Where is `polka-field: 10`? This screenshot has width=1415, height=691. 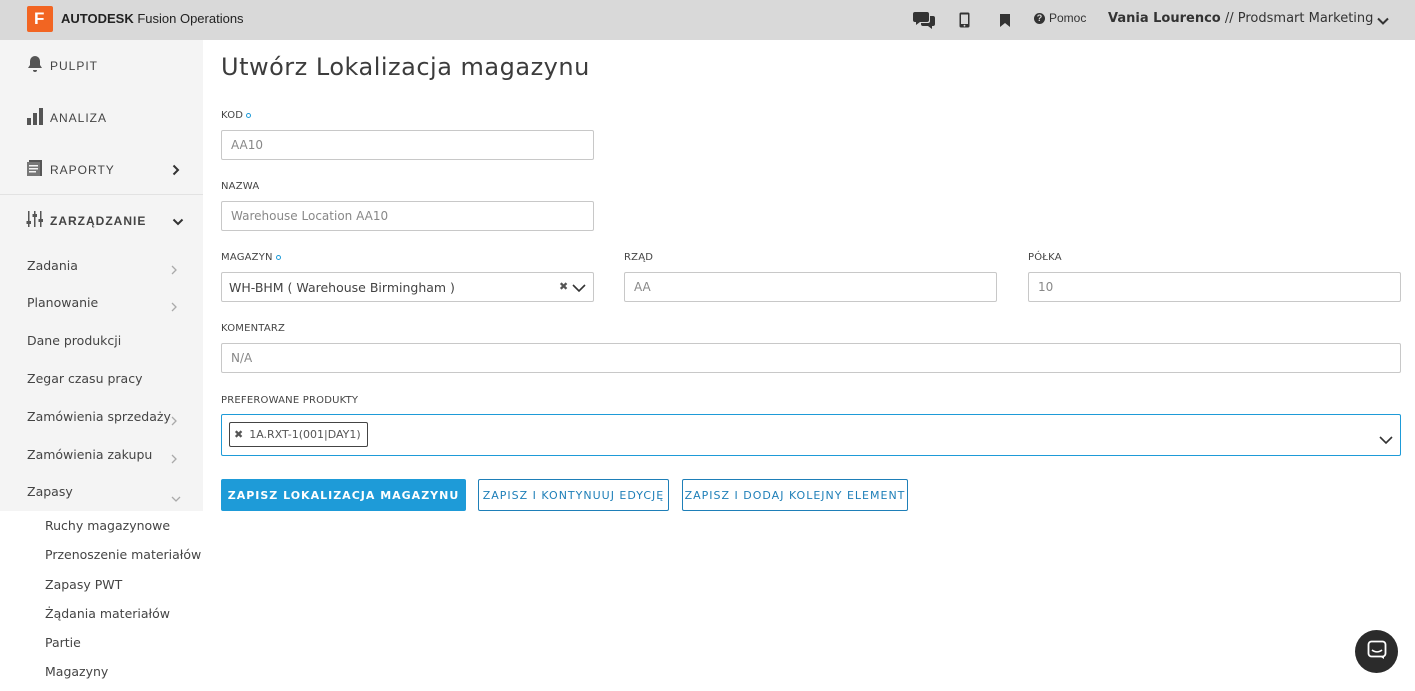
polka-field: 10 is located at coordinates (1214, 287).